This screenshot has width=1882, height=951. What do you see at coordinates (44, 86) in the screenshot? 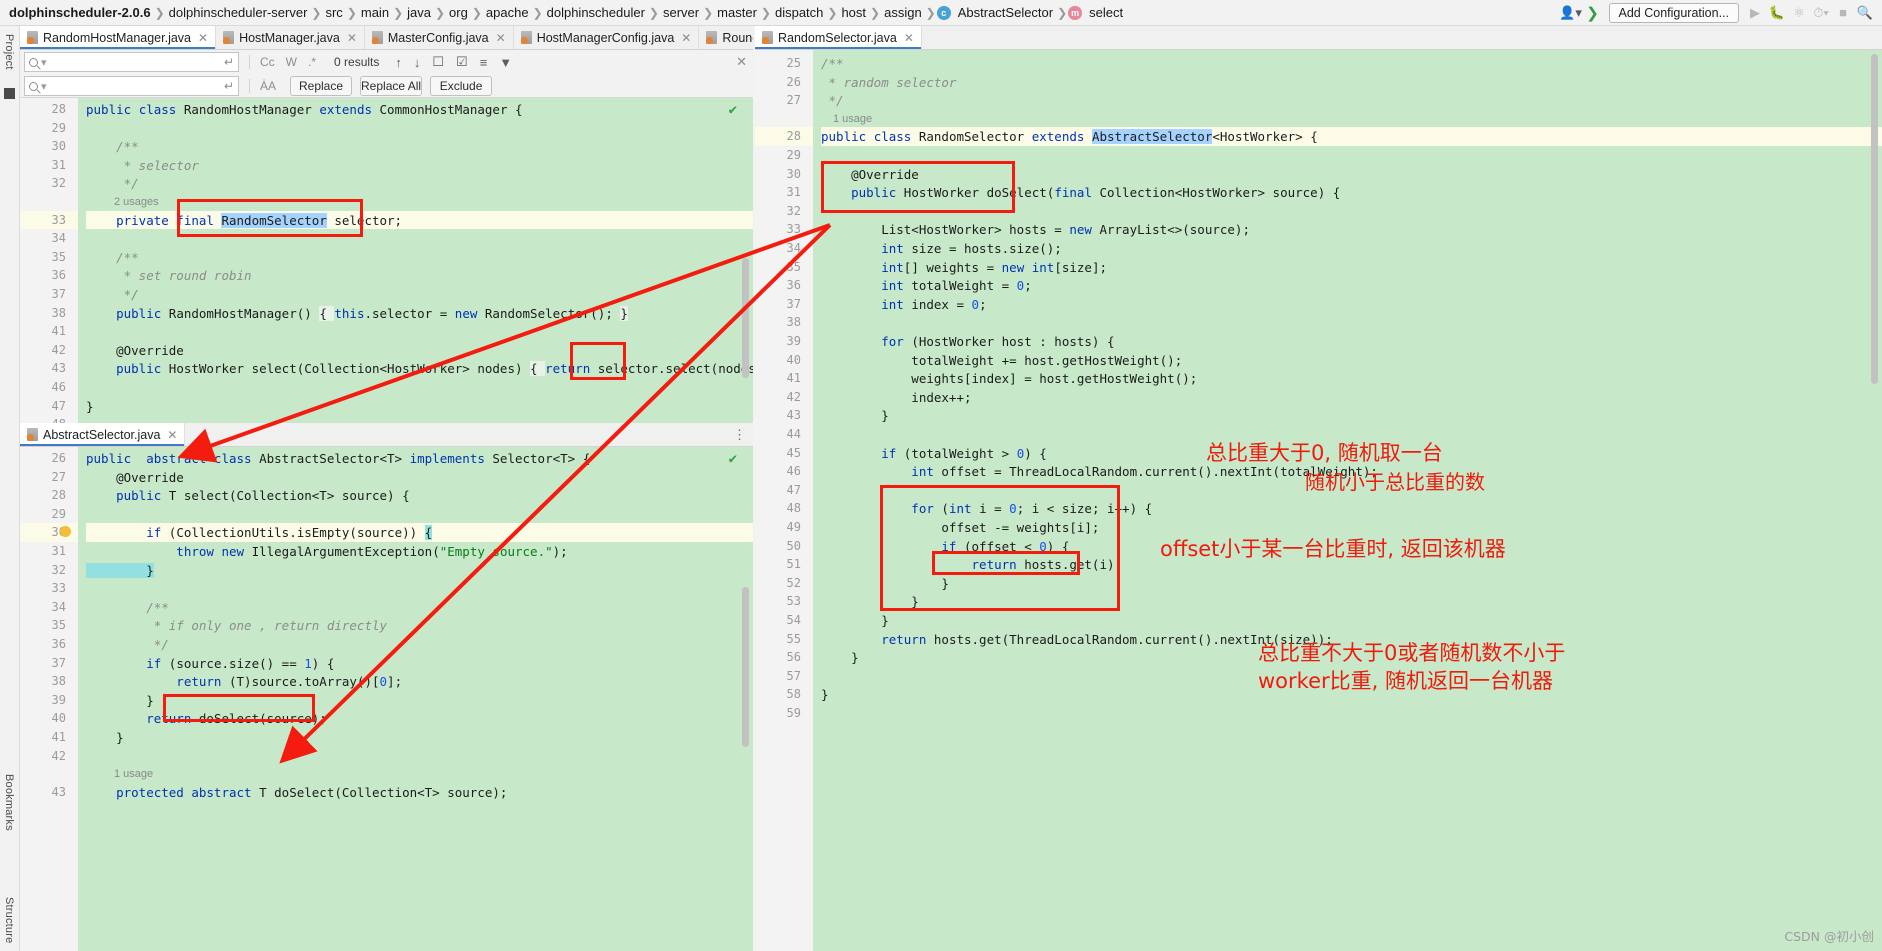
I see `replace-history-chevron-icon: ▾` at bounding box center [44, 86].